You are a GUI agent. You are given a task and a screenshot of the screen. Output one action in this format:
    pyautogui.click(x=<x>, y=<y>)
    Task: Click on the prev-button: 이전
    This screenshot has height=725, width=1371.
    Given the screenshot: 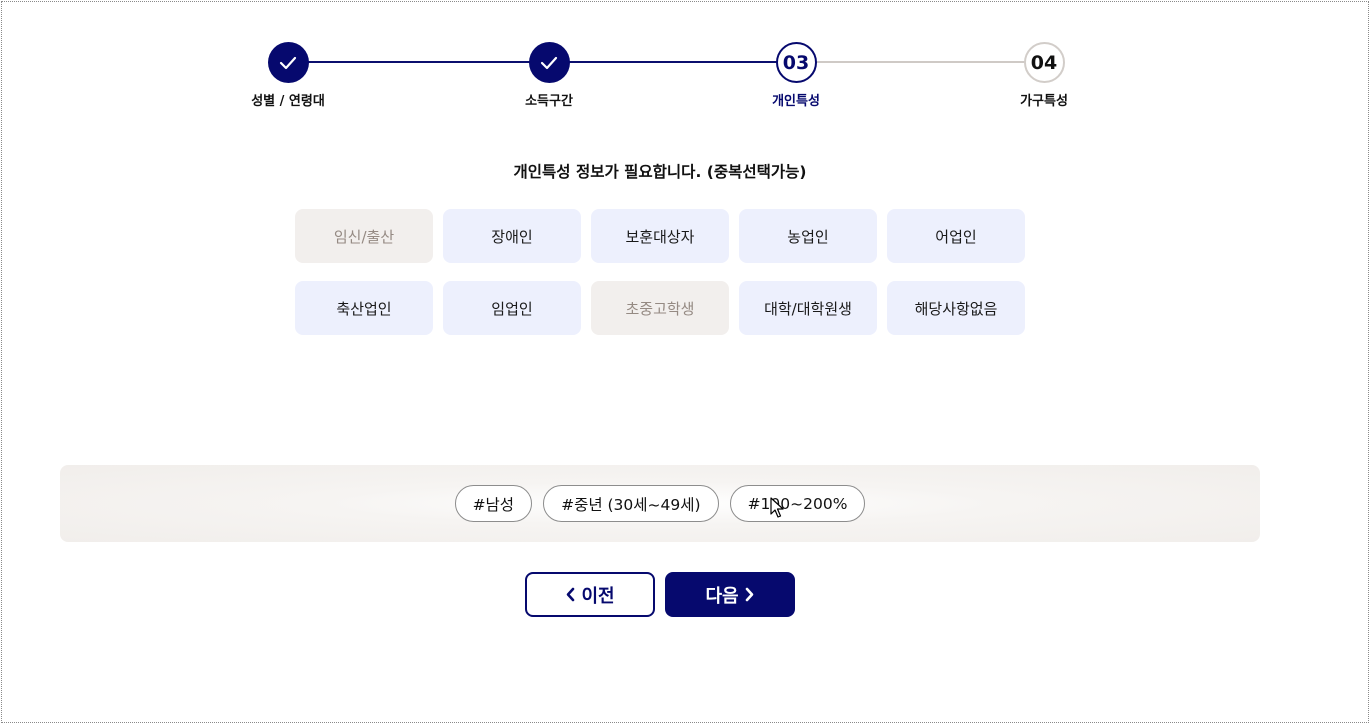 What is the action you would take?
    pyautogui.click(x=590, y=594)
    